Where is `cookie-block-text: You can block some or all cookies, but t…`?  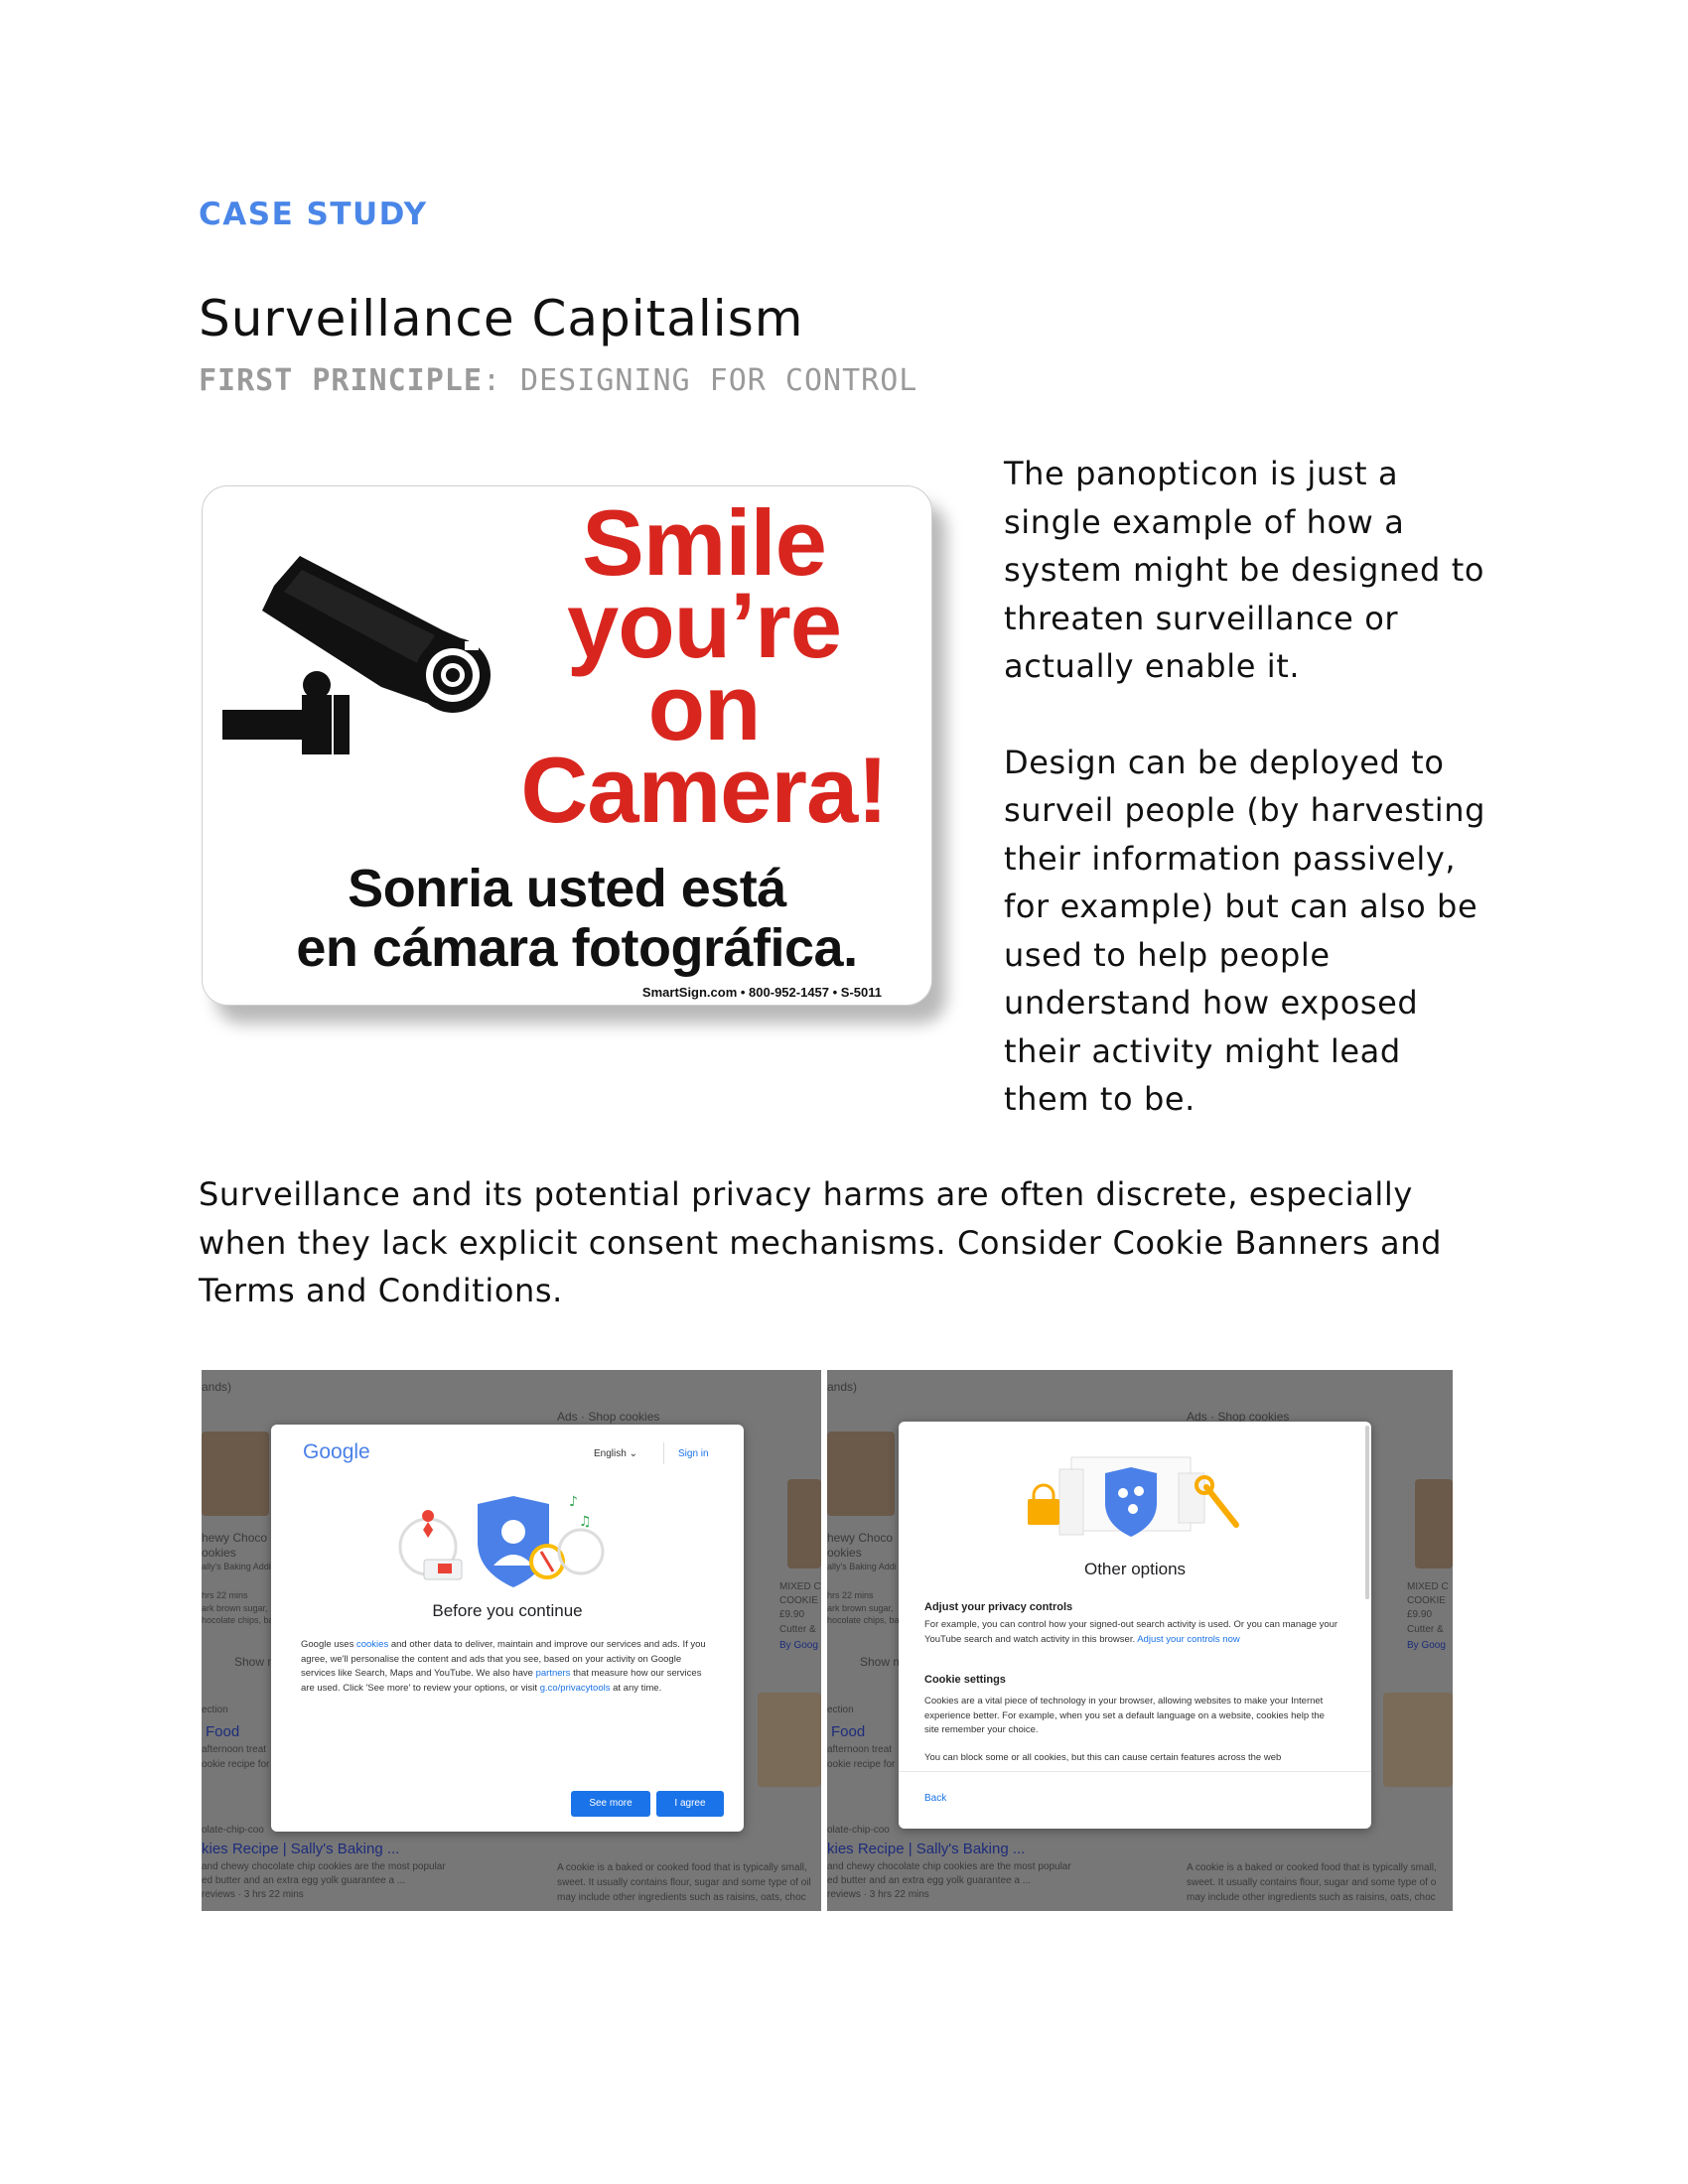 cookie-block-text: You can block some or all cookies, but t… is located at coordinates (1103, 1757).